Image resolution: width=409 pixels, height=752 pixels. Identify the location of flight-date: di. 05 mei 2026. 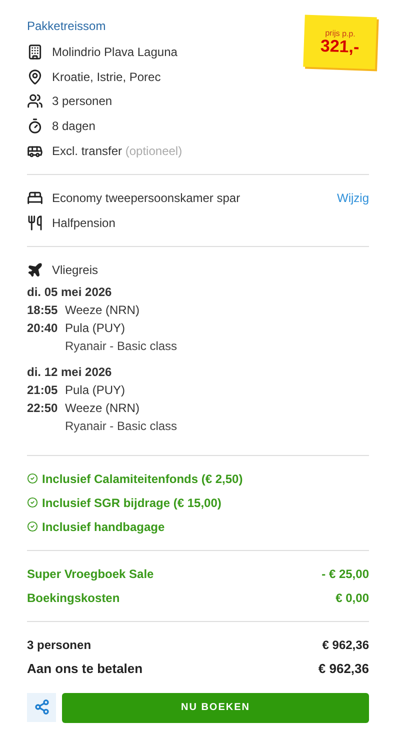
(69, 291).